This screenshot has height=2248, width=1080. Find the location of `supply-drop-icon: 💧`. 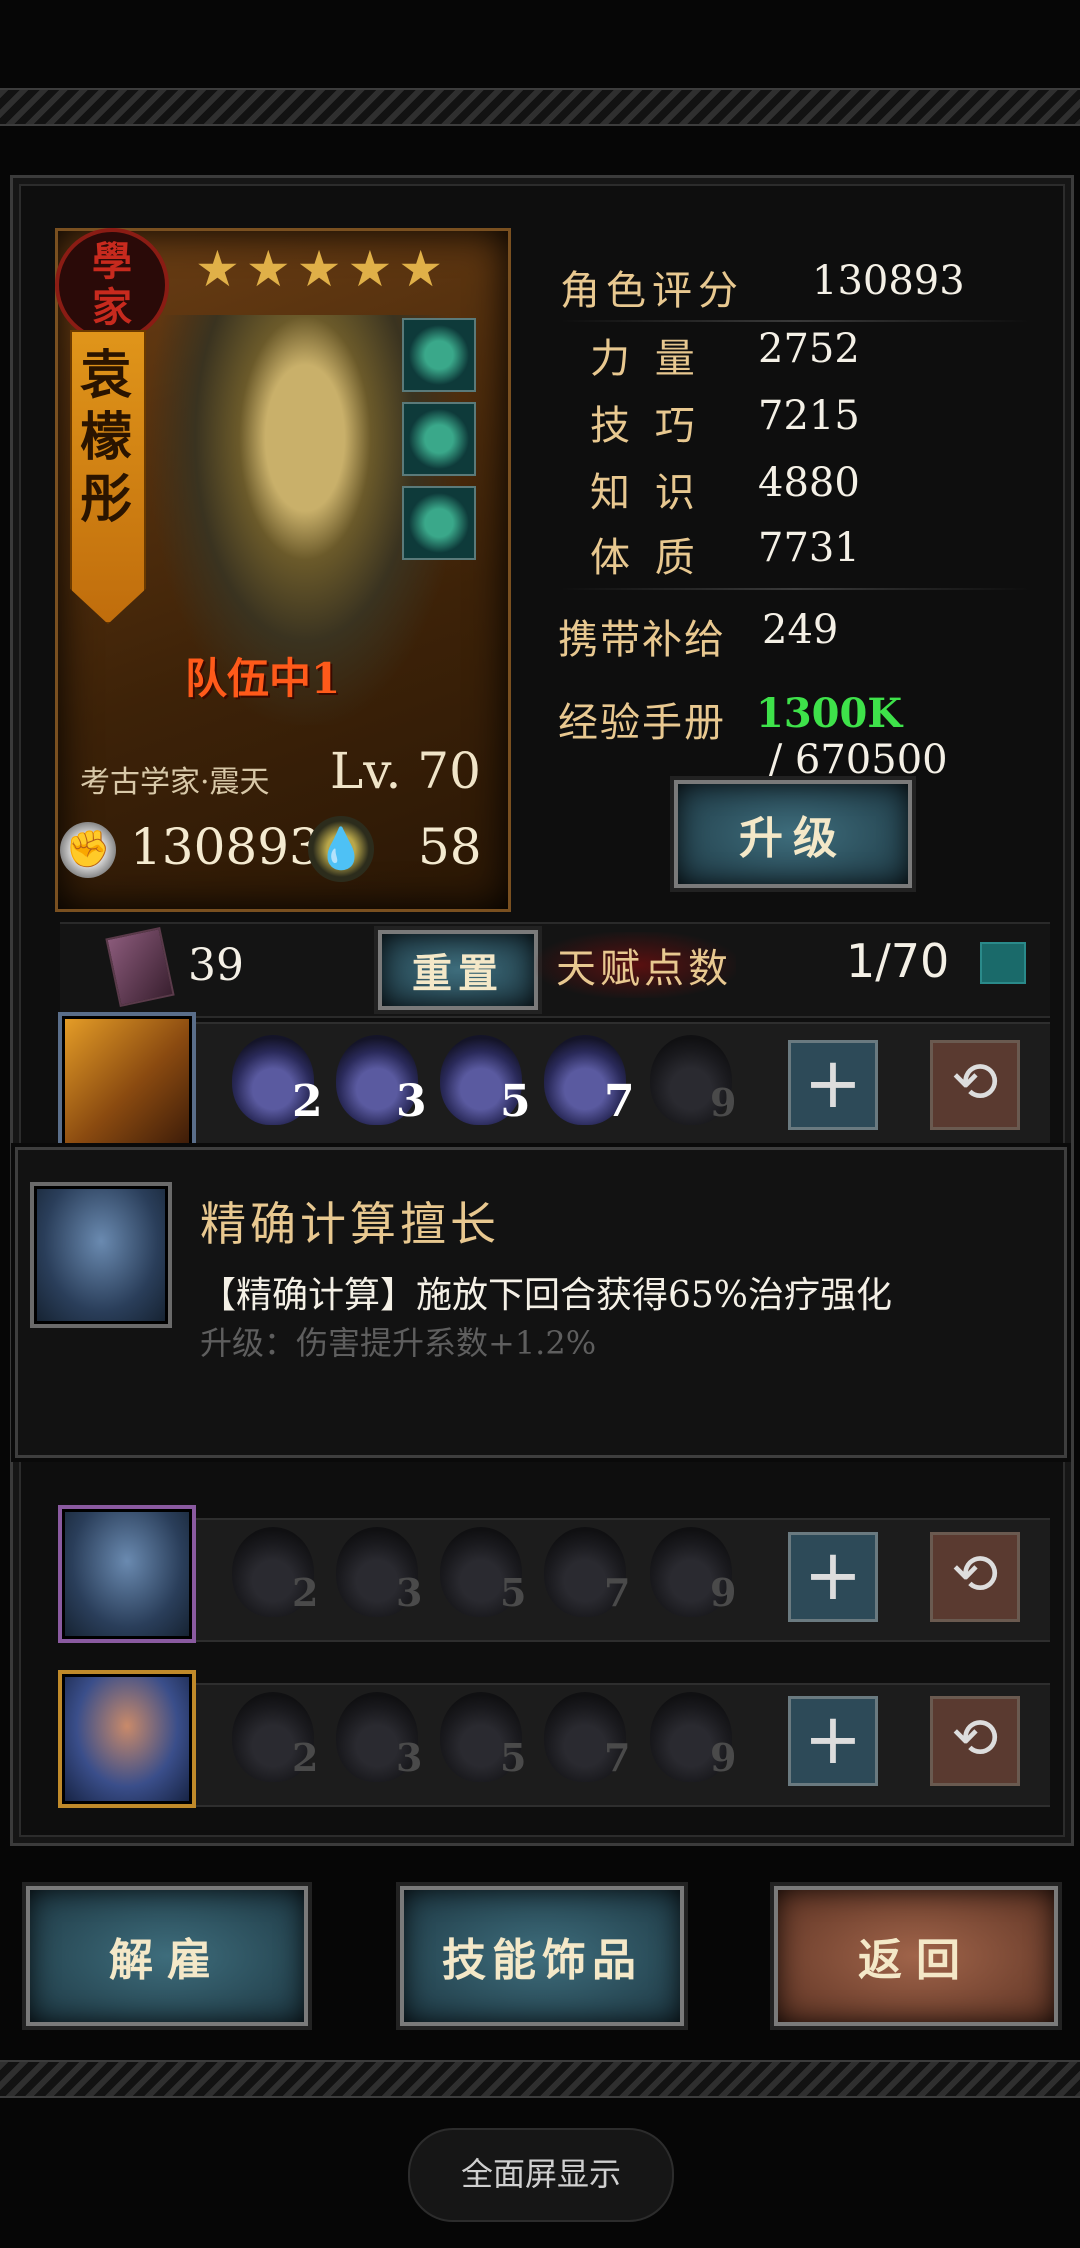

supply-drop-icon: 💧 is located at coordinates (341, 849).